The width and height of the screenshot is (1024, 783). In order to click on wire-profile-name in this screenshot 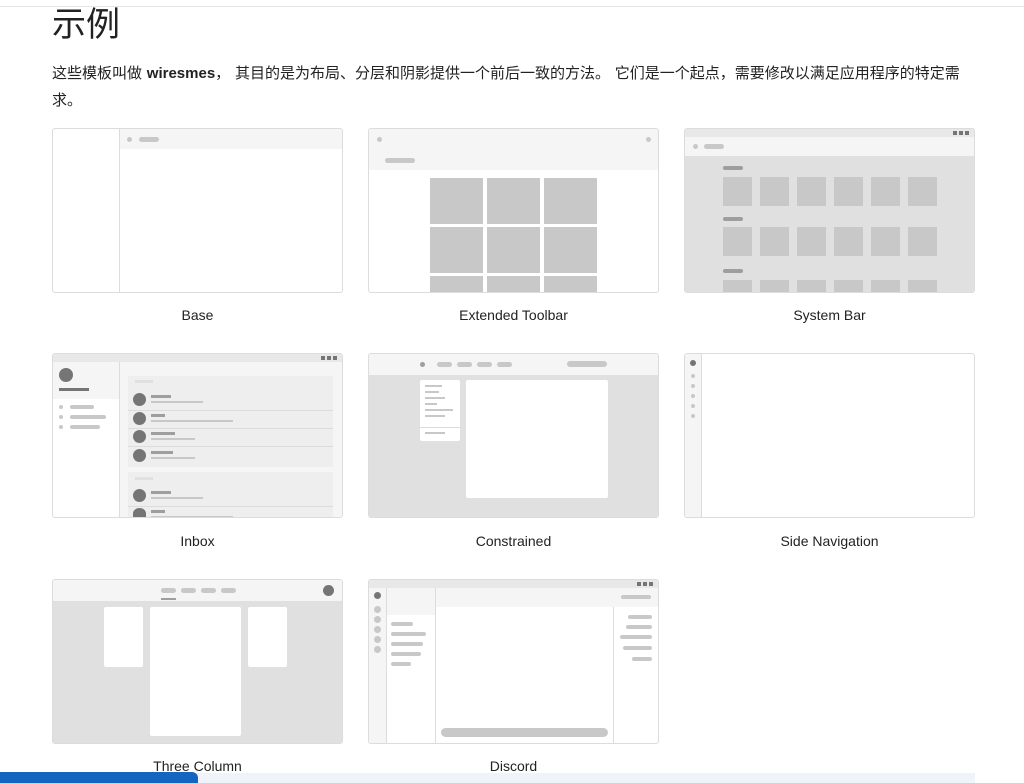, I will do `click(74, 389)`.